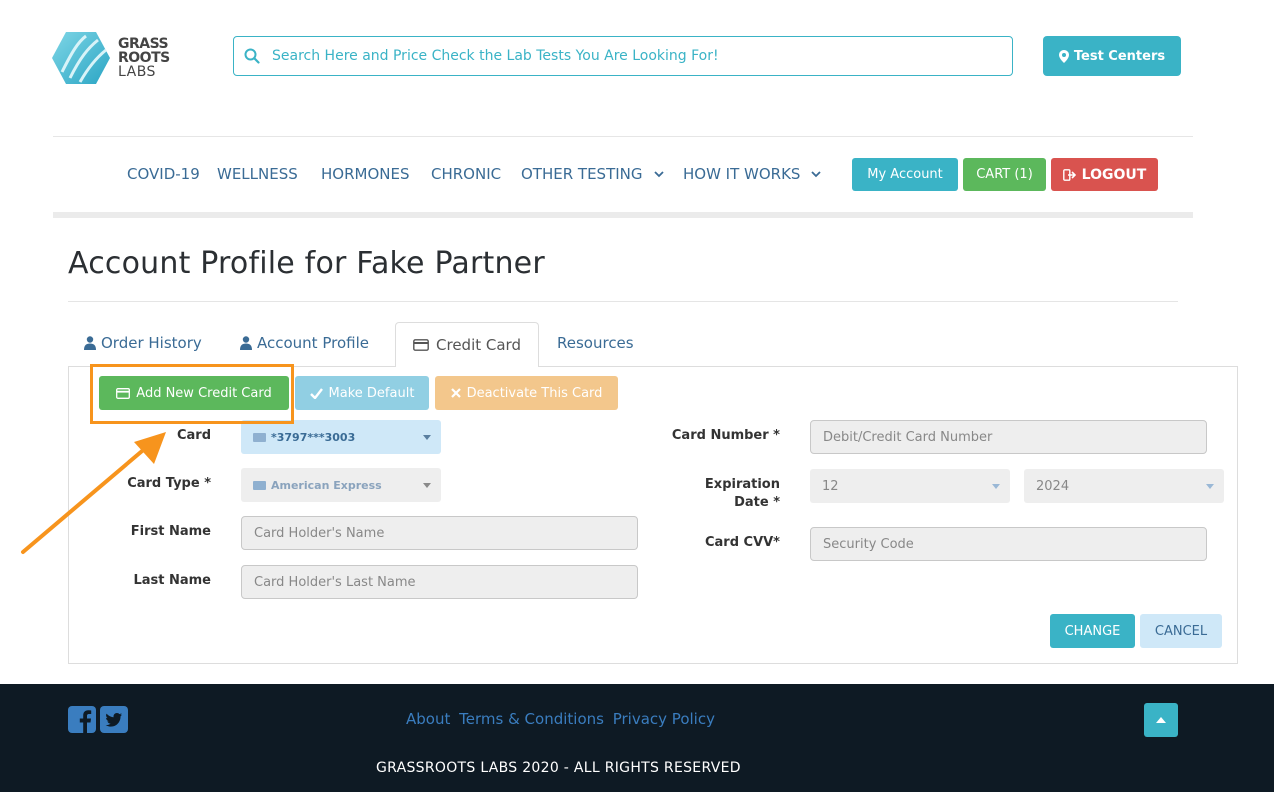 This screenshot has height=792, width=1274. I want to click on deactivate-card-button: Deactivate This Card, so click(526, 393).